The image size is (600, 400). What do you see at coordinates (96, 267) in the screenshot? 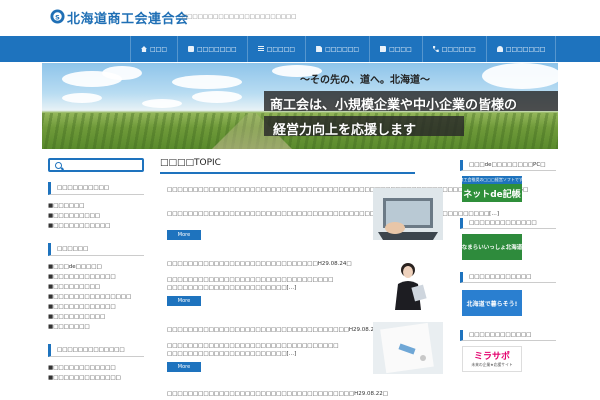
I see `sidebar-link: ■□□□de□□□□□` at bounding box center [96, 267].